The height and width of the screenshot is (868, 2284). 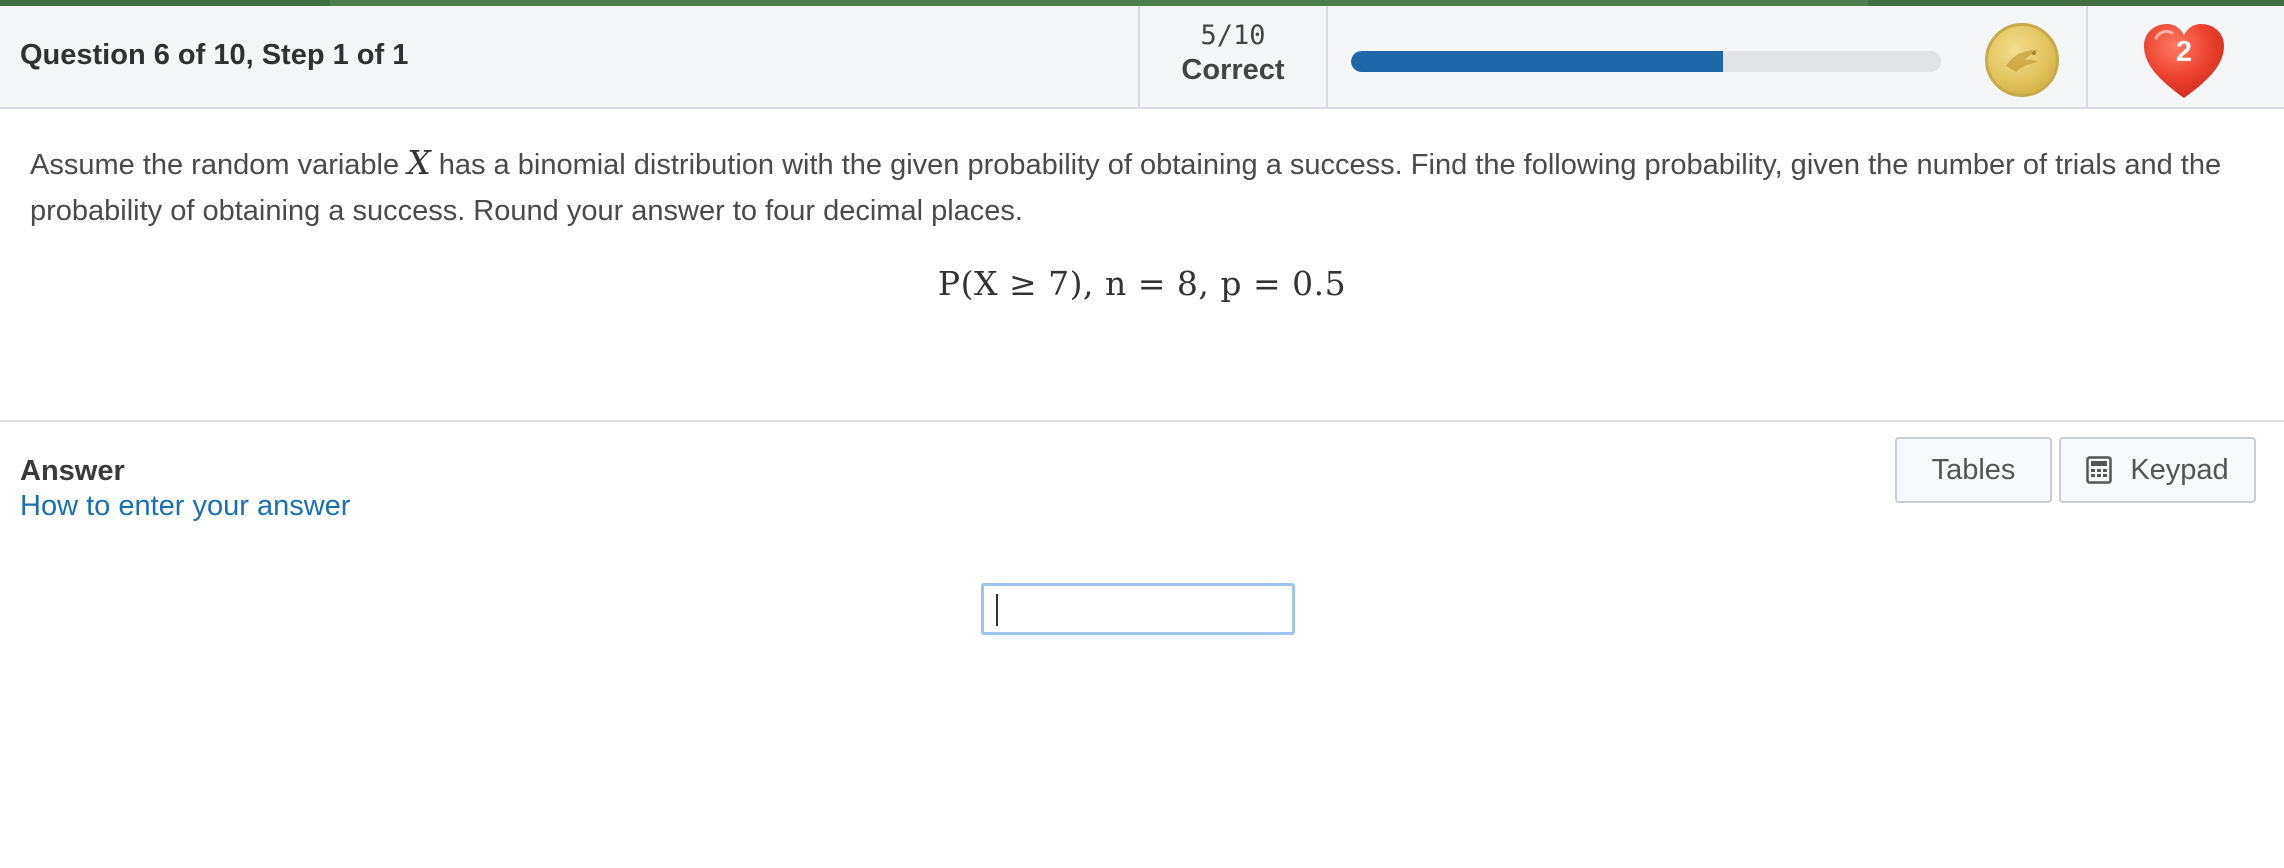 I want to click on keypad-button: Keypad, so click(x=2157, y=470).